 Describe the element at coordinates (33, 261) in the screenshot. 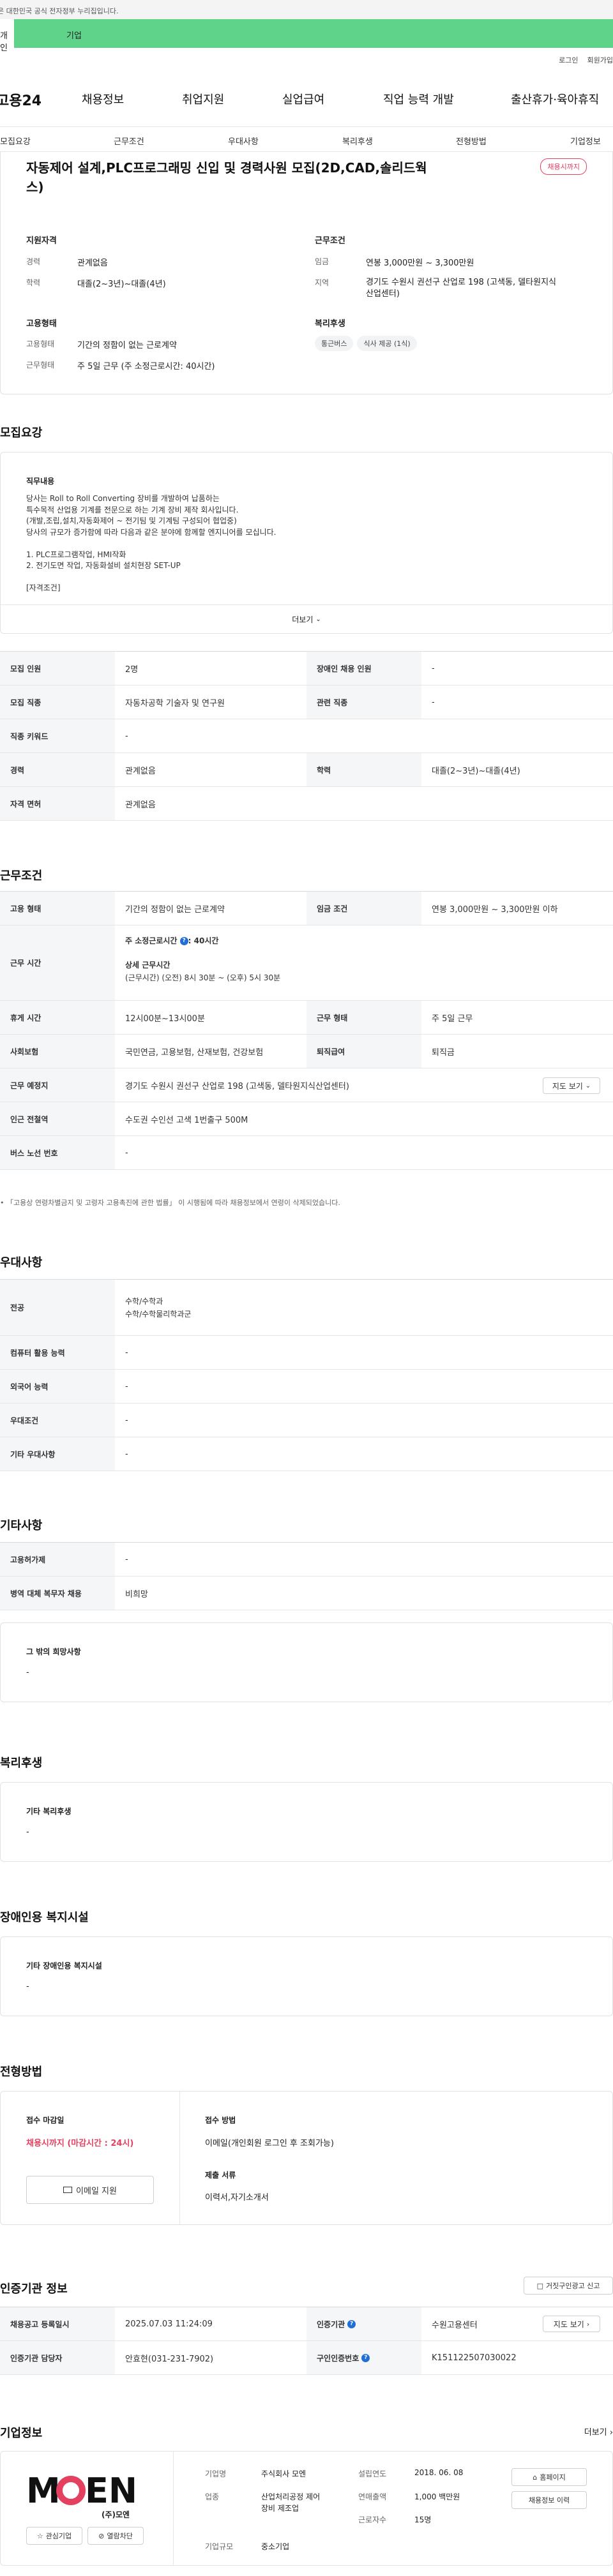

I see `qual-career-label: 경력` at that location.